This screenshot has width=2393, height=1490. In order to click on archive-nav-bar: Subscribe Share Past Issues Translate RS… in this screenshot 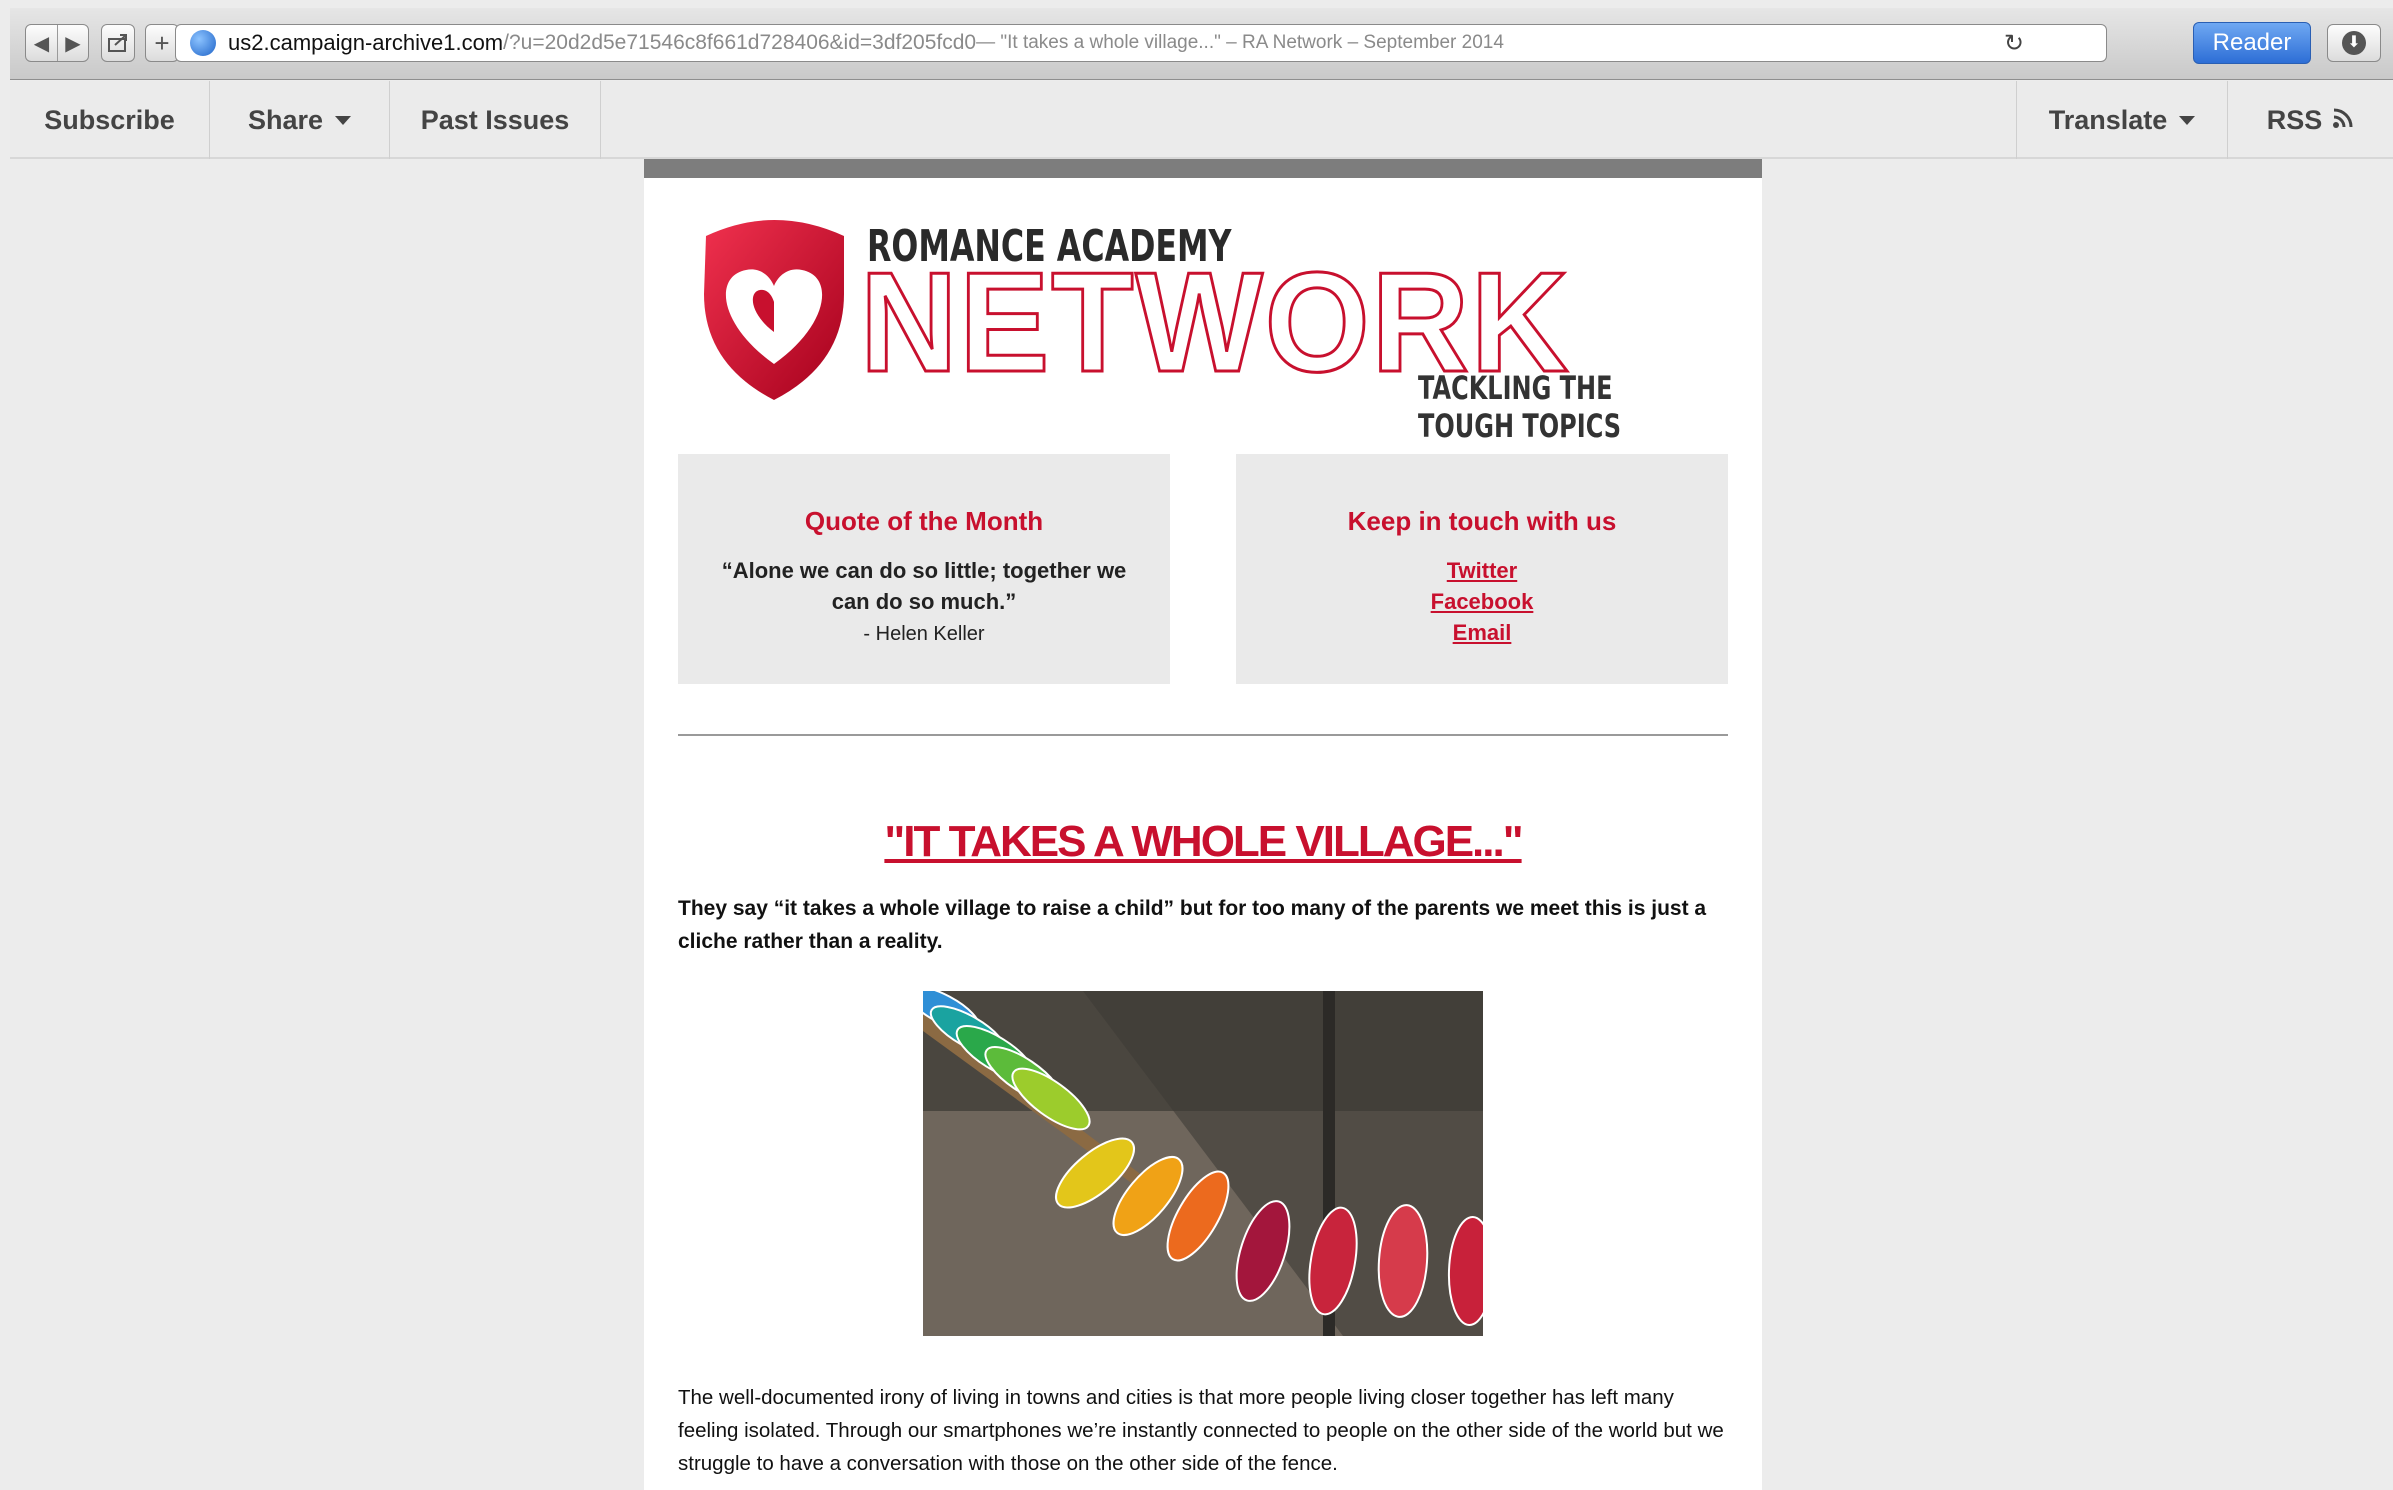, I will do `click(1201, 120)`.